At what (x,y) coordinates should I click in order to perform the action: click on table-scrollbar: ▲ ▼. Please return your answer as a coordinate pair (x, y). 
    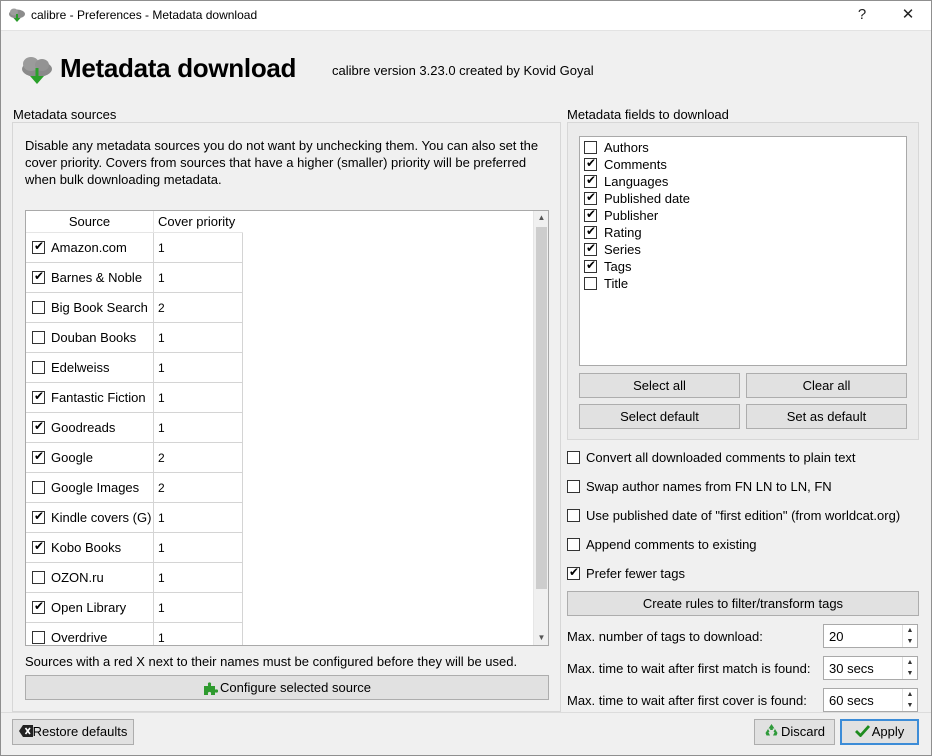
    Looking at the image, I should click on (540, 428).